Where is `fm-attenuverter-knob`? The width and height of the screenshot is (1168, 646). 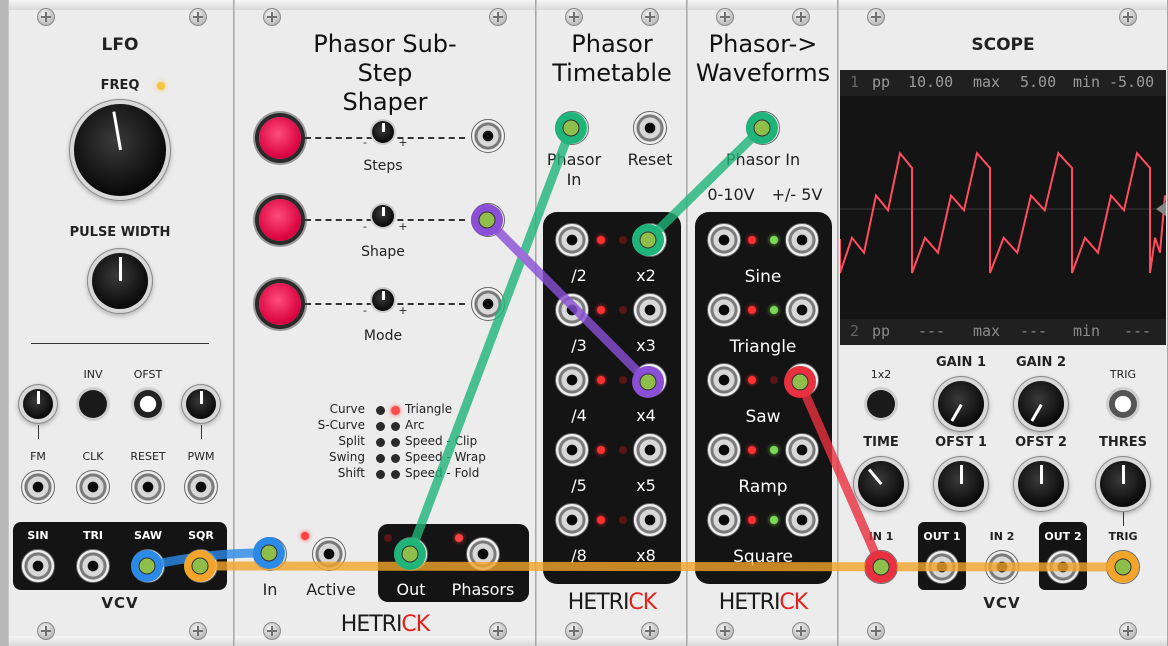
fm-attenuverter-knob is located at coordinates (38, 404).